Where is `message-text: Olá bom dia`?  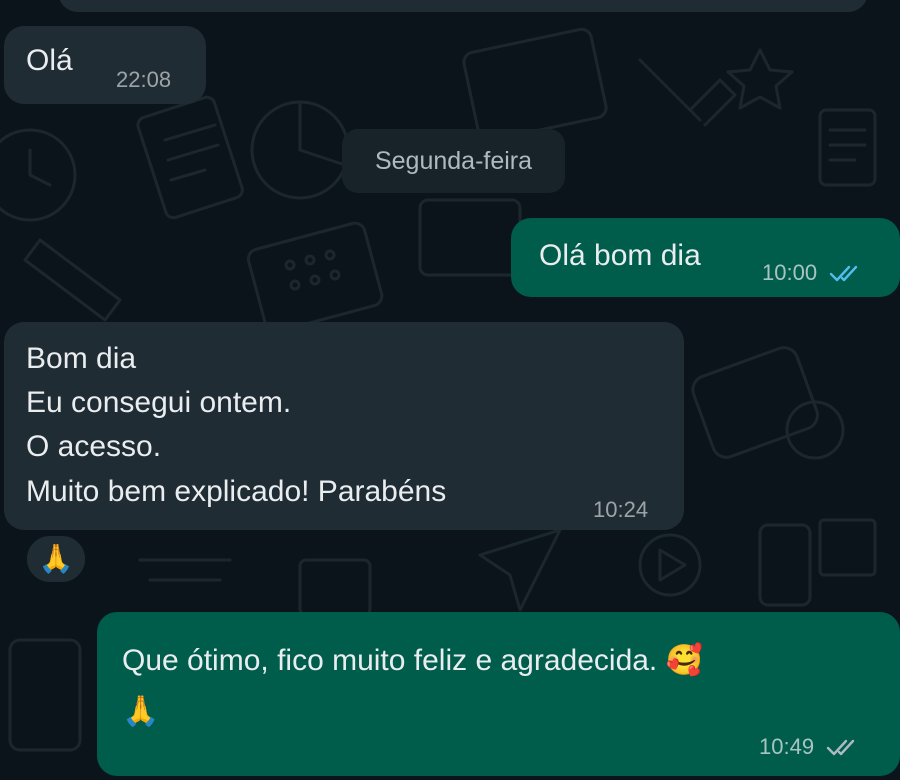 message-text: Olá bom dia is located at coordinates (620, 255).